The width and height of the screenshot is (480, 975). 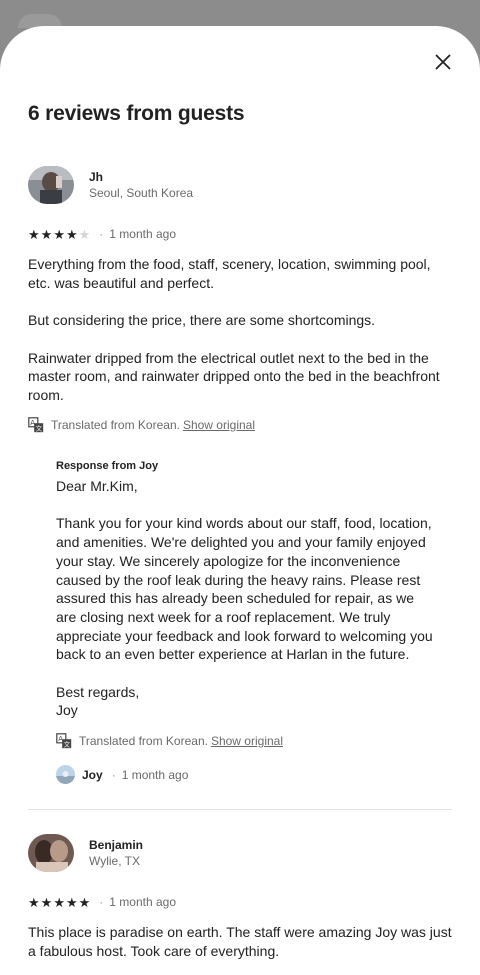 What do you see at coordinates (84, 234) in the screenshot?
I see `star-empty-icon: ★` at bounding box center [84, 234].